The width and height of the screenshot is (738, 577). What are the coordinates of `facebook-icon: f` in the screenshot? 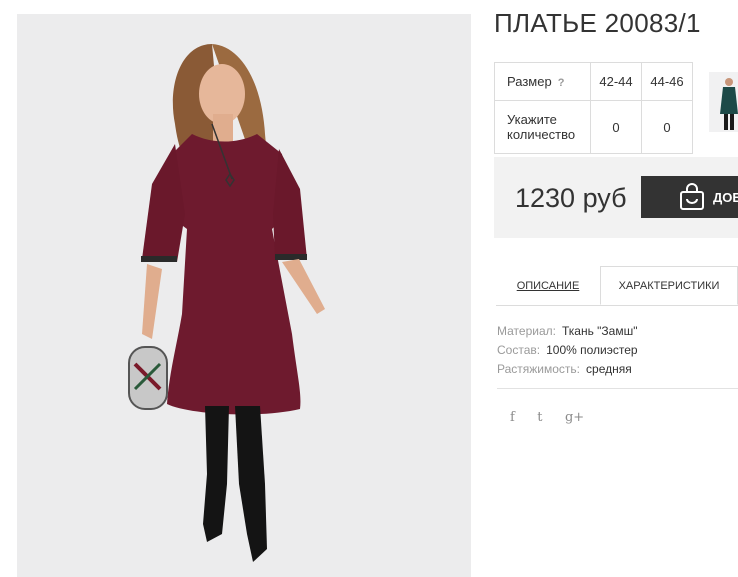 It's located at (512, 417).